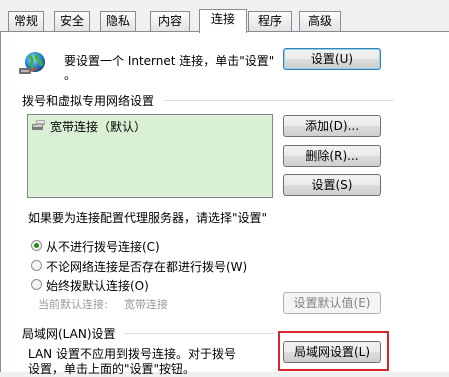  I want to click on lan-group-label: 局域网(LAN)设置, so click(69, 334).